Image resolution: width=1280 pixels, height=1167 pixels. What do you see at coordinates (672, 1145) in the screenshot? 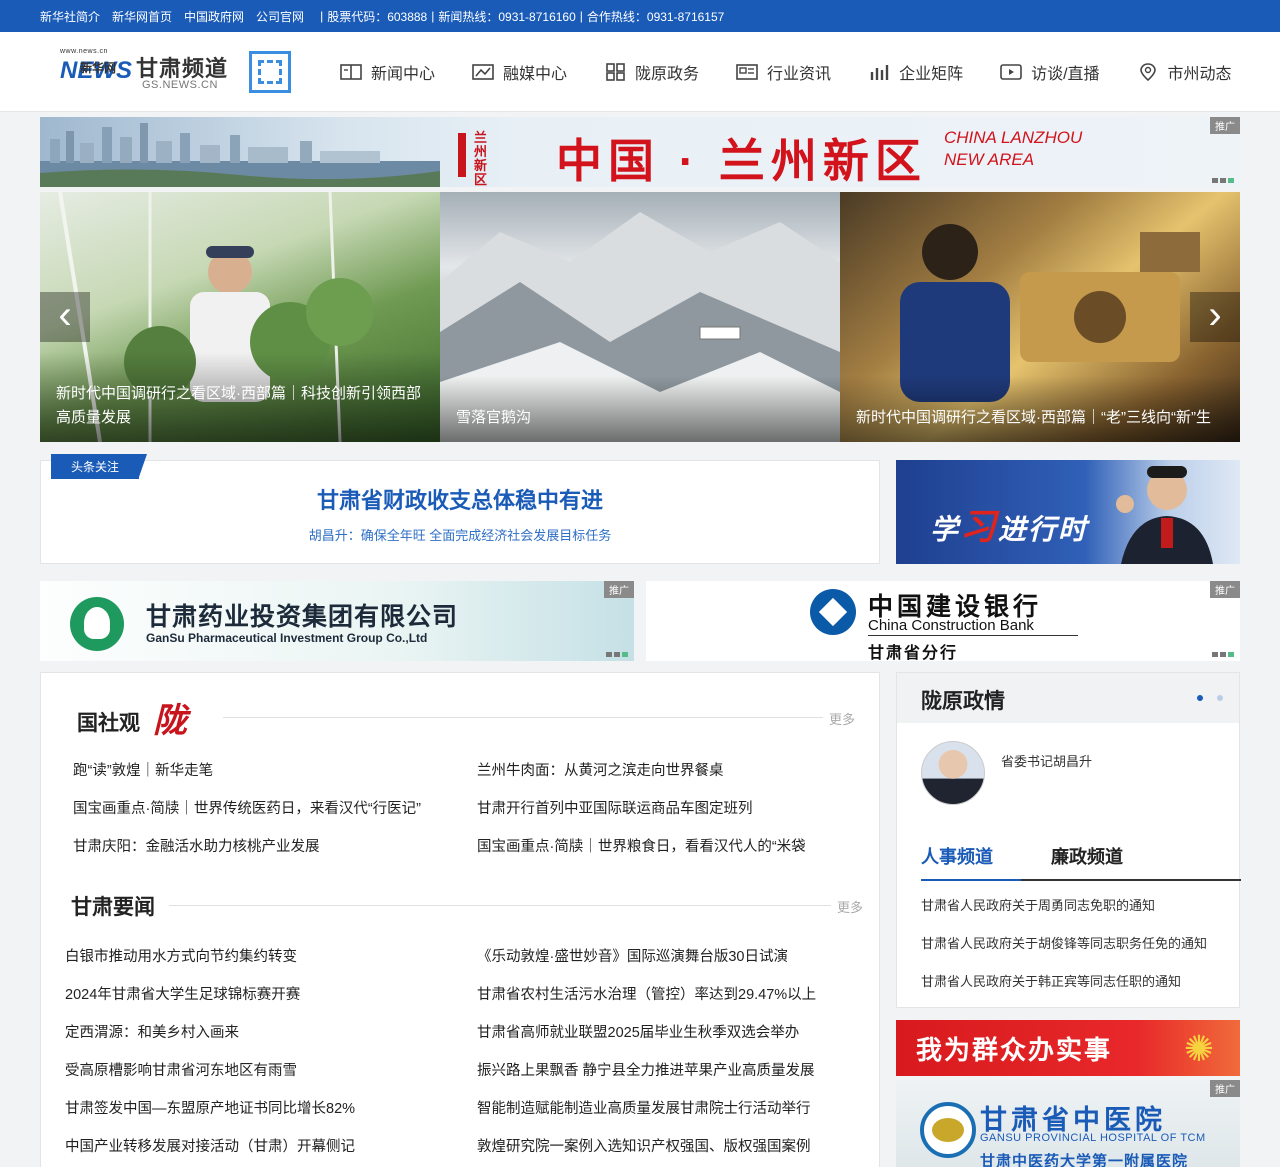
I see `list-item: 敦煌研究院一案例入选知识产权强国、版权强国案例` at bounding box center [672, 1145].